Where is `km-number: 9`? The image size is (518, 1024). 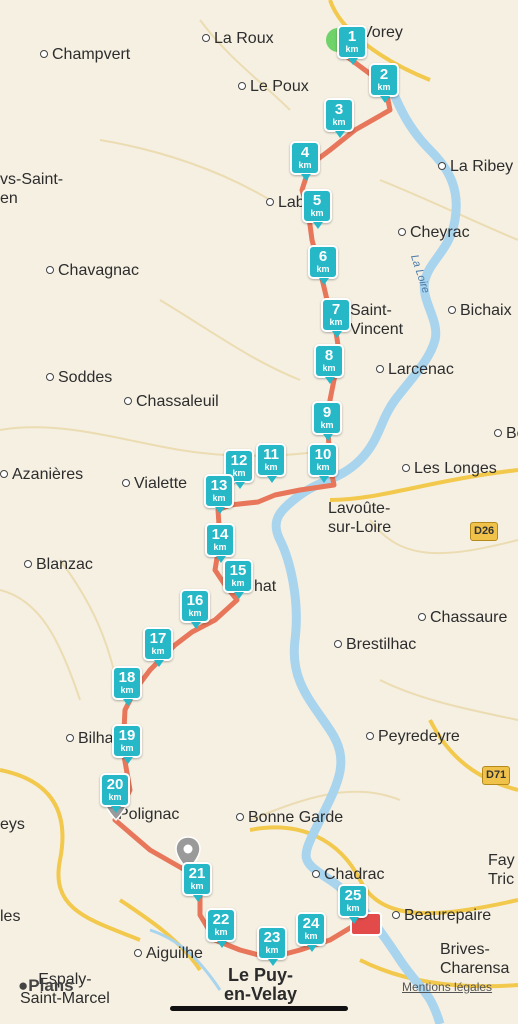
km-number: 9 is located at coordinates (327, 412).